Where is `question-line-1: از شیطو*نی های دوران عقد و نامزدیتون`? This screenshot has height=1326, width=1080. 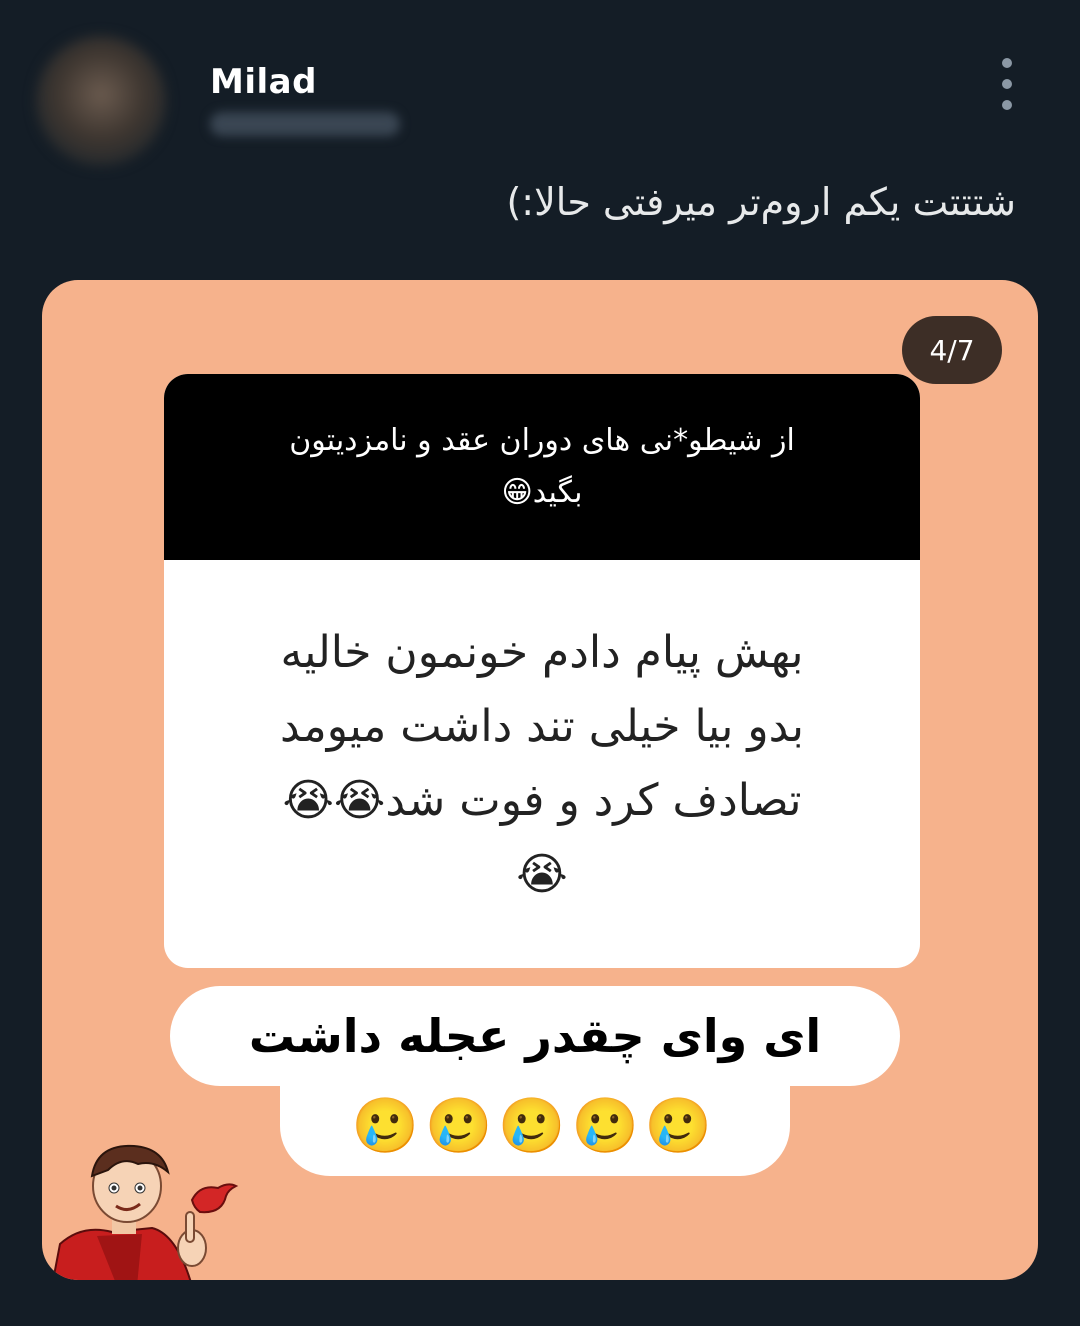 question-line-1: از شیطو*نی های دوران عقد و نامزدیتون is located at coordinates (542, 440).